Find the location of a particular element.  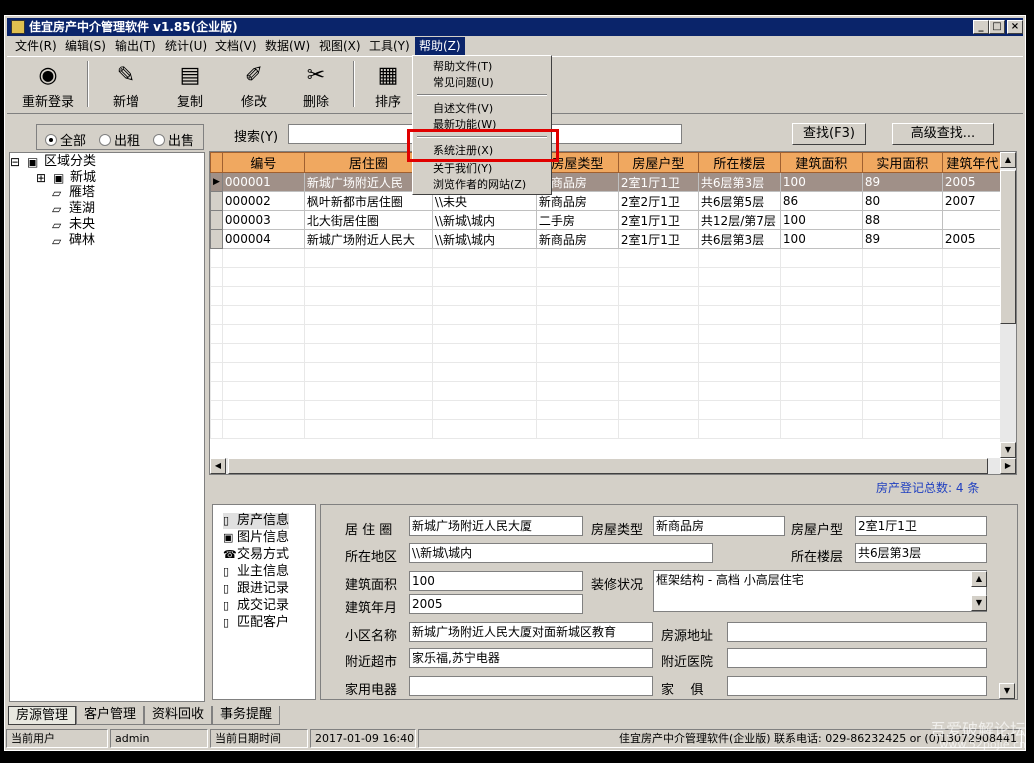

col-id: 编号 is located at coordinates (263, 162).